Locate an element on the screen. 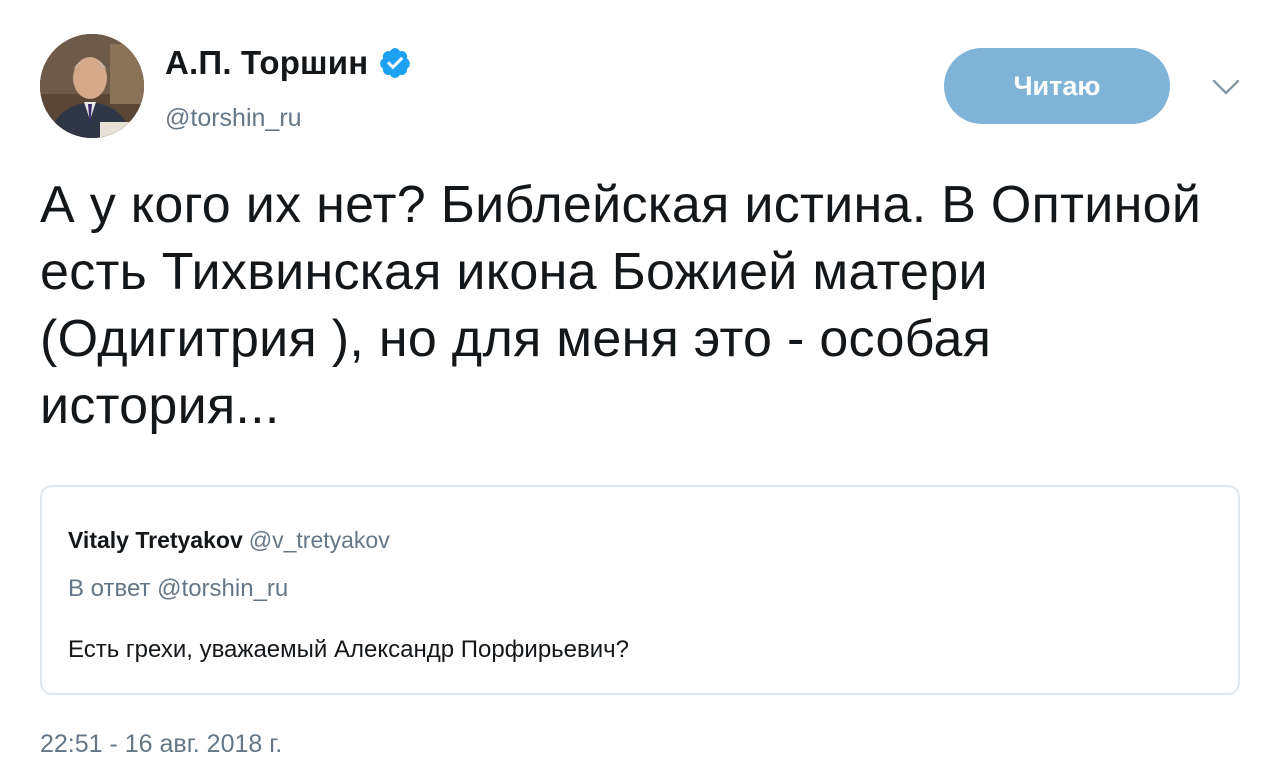 The height and width of the screenshot is (783, 1280). quoted-tweet-header: Vitaly Tretyakov @v_tretyakov is located at coordinates (229, 540).